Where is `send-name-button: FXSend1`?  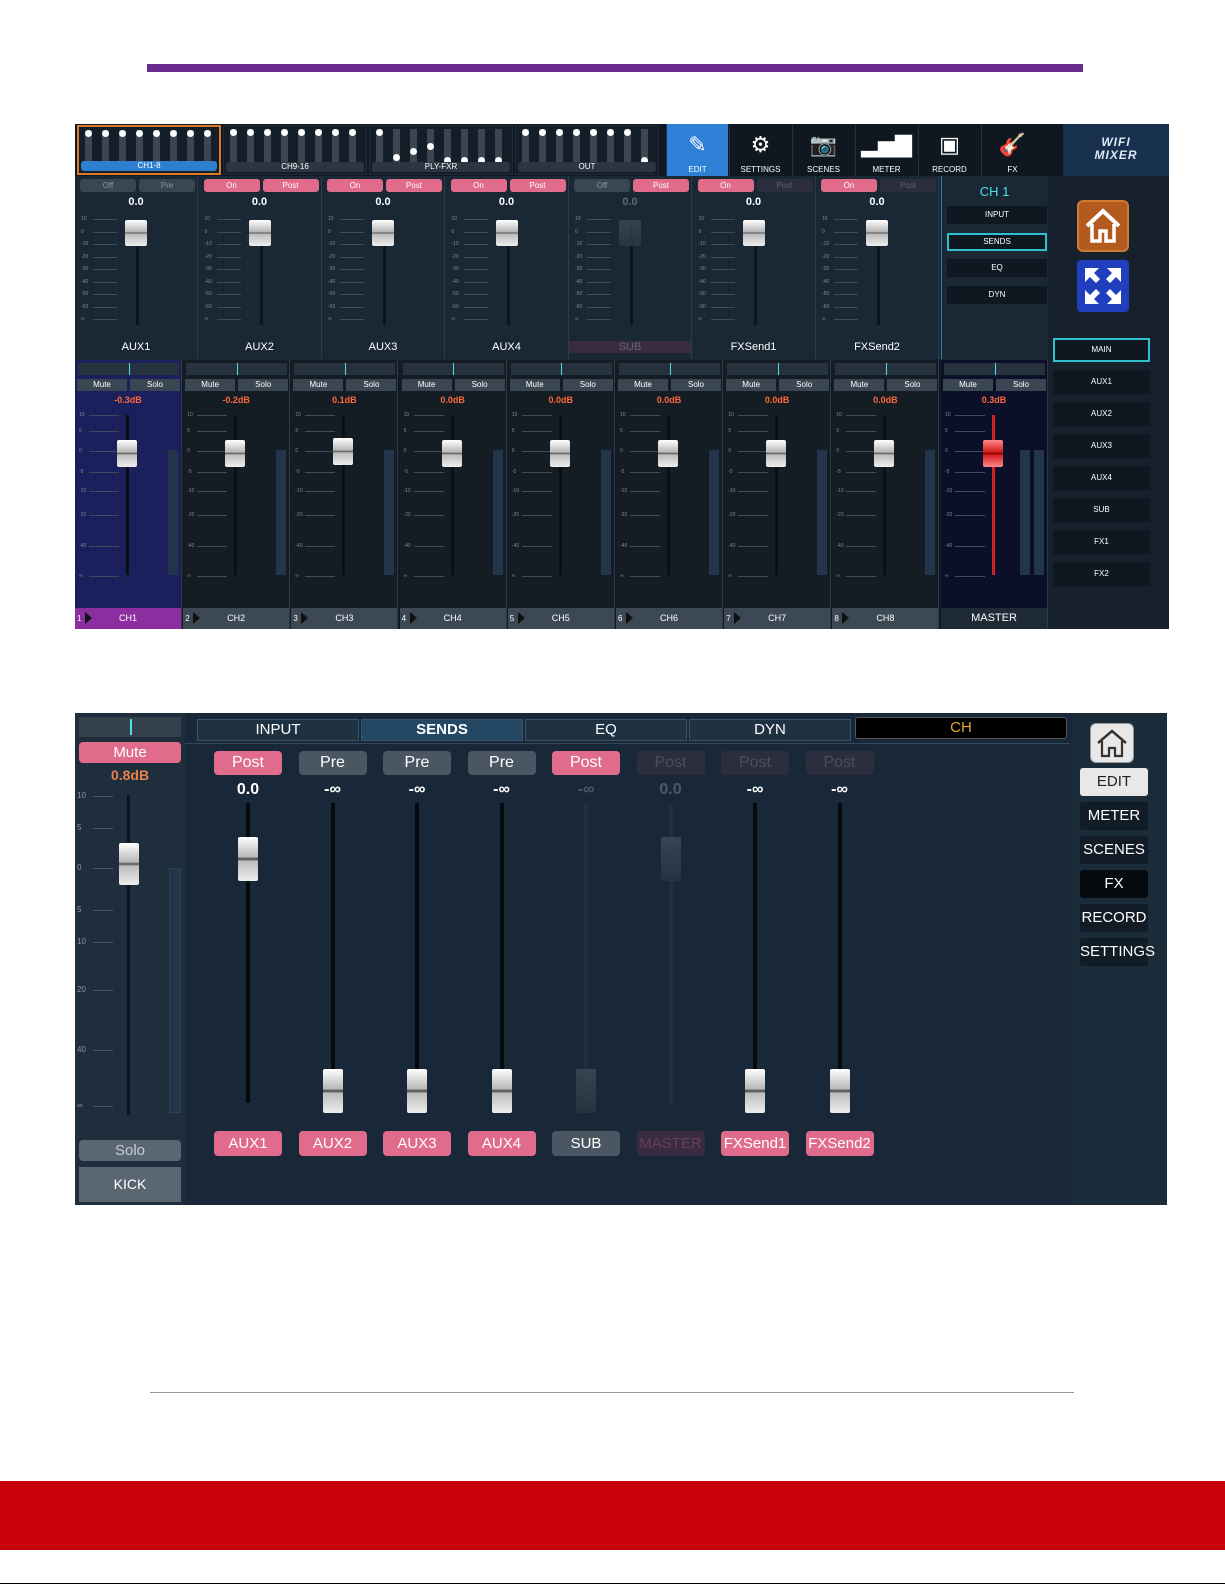
send-name-button: FXSend1 is located at coordinates (755, 1143).